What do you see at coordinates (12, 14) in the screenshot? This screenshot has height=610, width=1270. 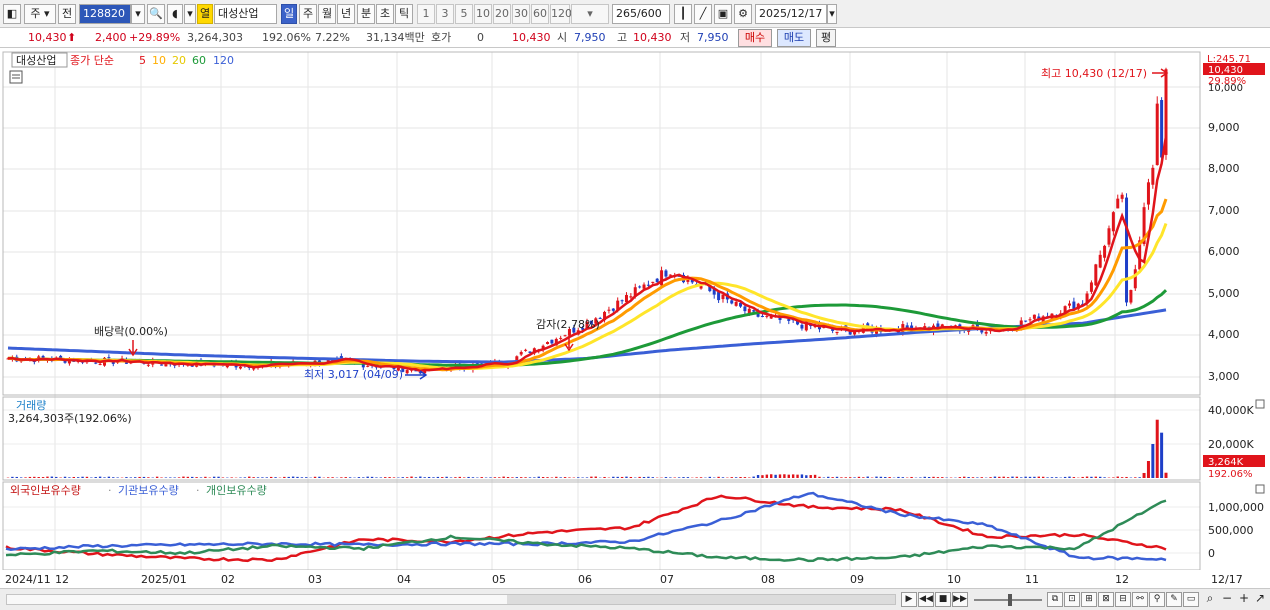 I see `layout-icon: ◧` at bounding box center [12, 14].